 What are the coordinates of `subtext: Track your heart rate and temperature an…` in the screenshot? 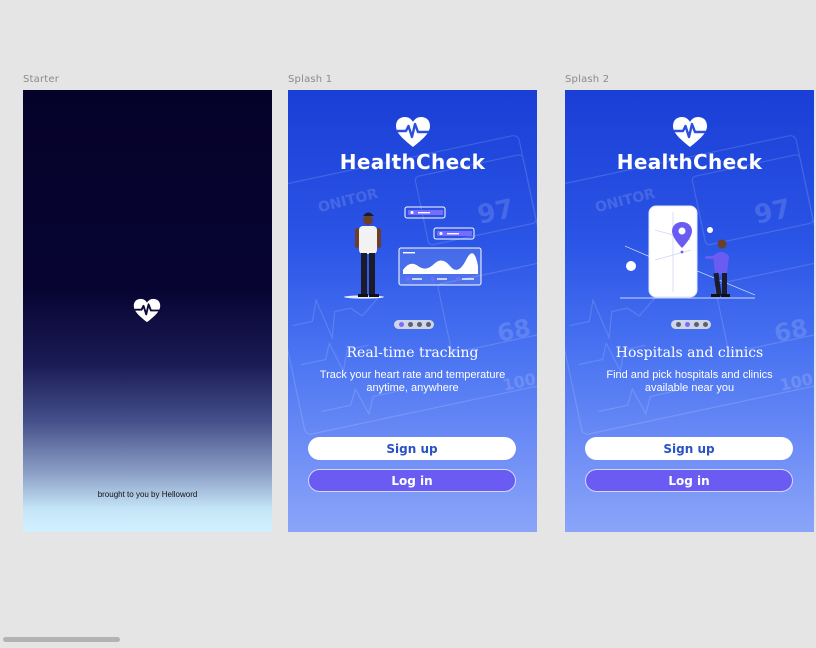 It's located at (412, 382).